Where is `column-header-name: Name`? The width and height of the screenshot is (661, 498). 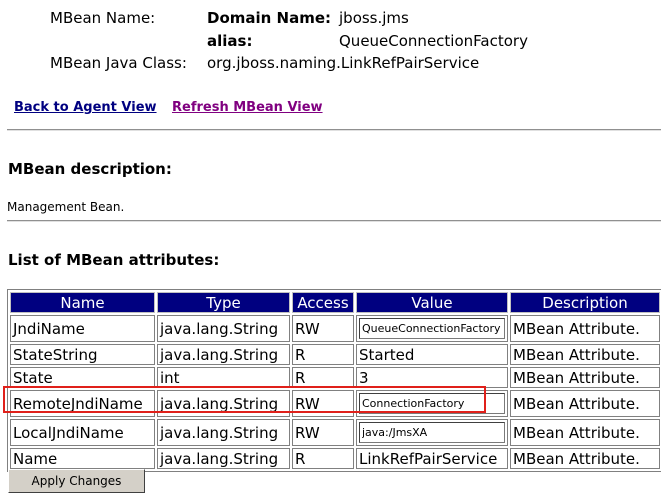
column-header-name: Name is located at coordinates (82, 302).